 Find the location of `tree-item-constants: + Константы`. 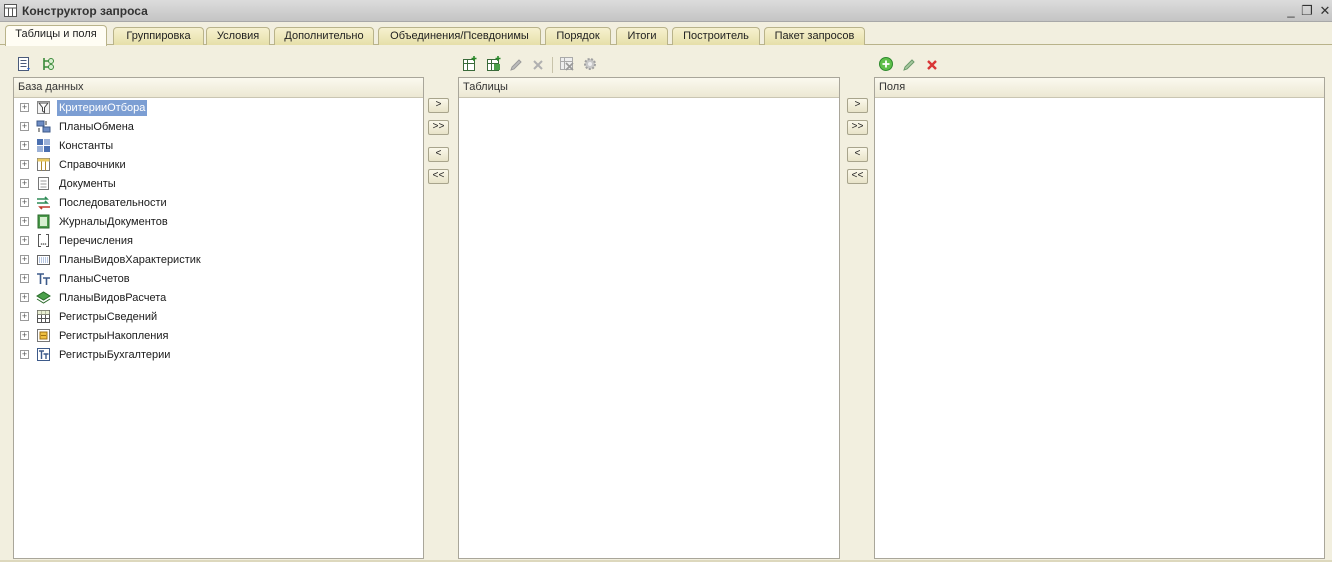

tree-item-constants: + Константы is located at coordinates (208, 146).